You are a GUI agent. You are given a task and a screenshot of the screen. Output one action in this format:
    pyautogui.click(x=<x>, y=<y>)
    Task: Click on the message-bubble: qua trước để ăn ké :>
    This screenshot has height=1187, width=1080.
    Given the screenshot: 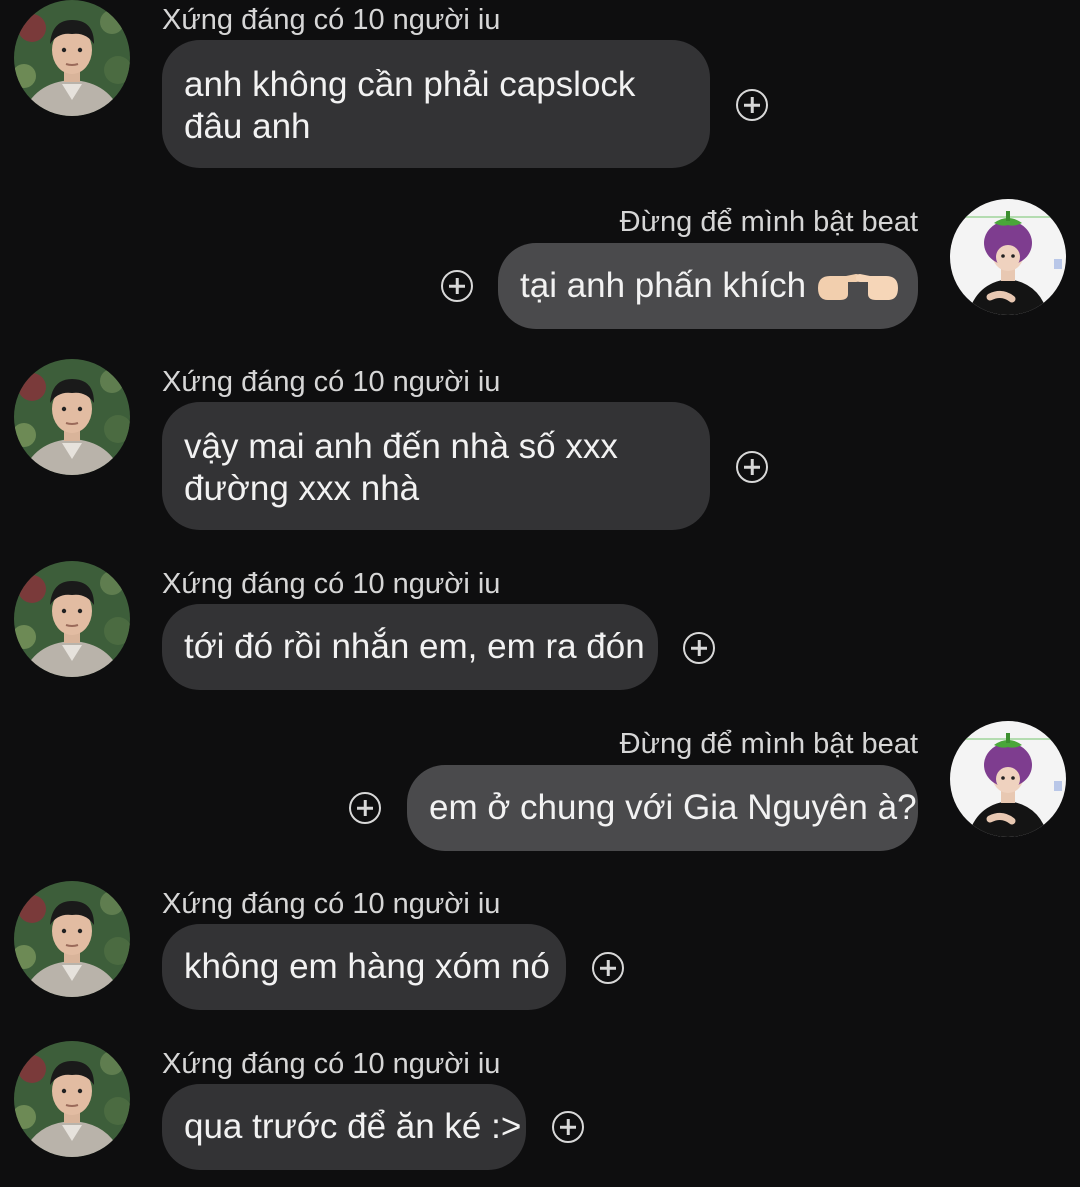 What is the action you would take?
    pyautogui.click(x=344, y=1127)
    